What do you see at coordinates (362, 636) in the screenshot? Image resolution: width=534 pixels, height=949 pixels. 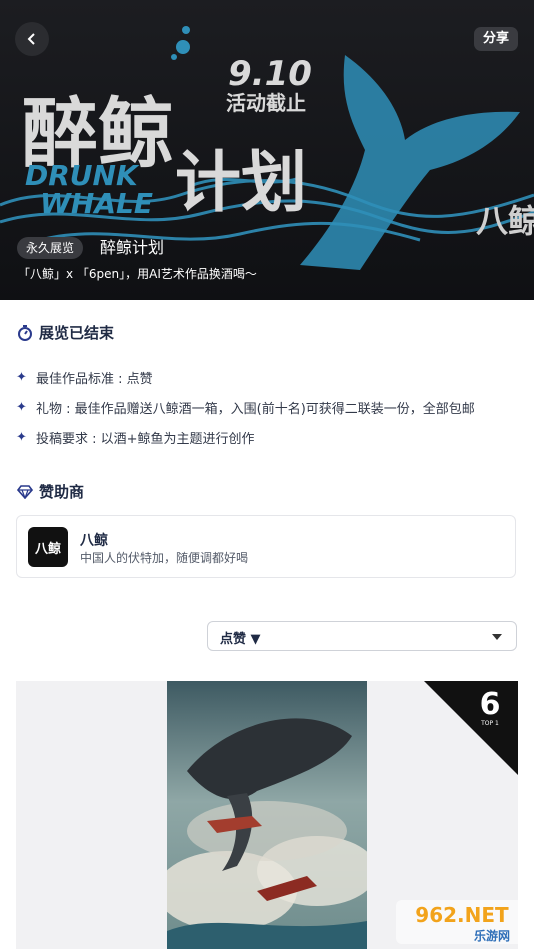 I see `sort-dropdown: 点赞 ▼` at bounding box center [362, 636].